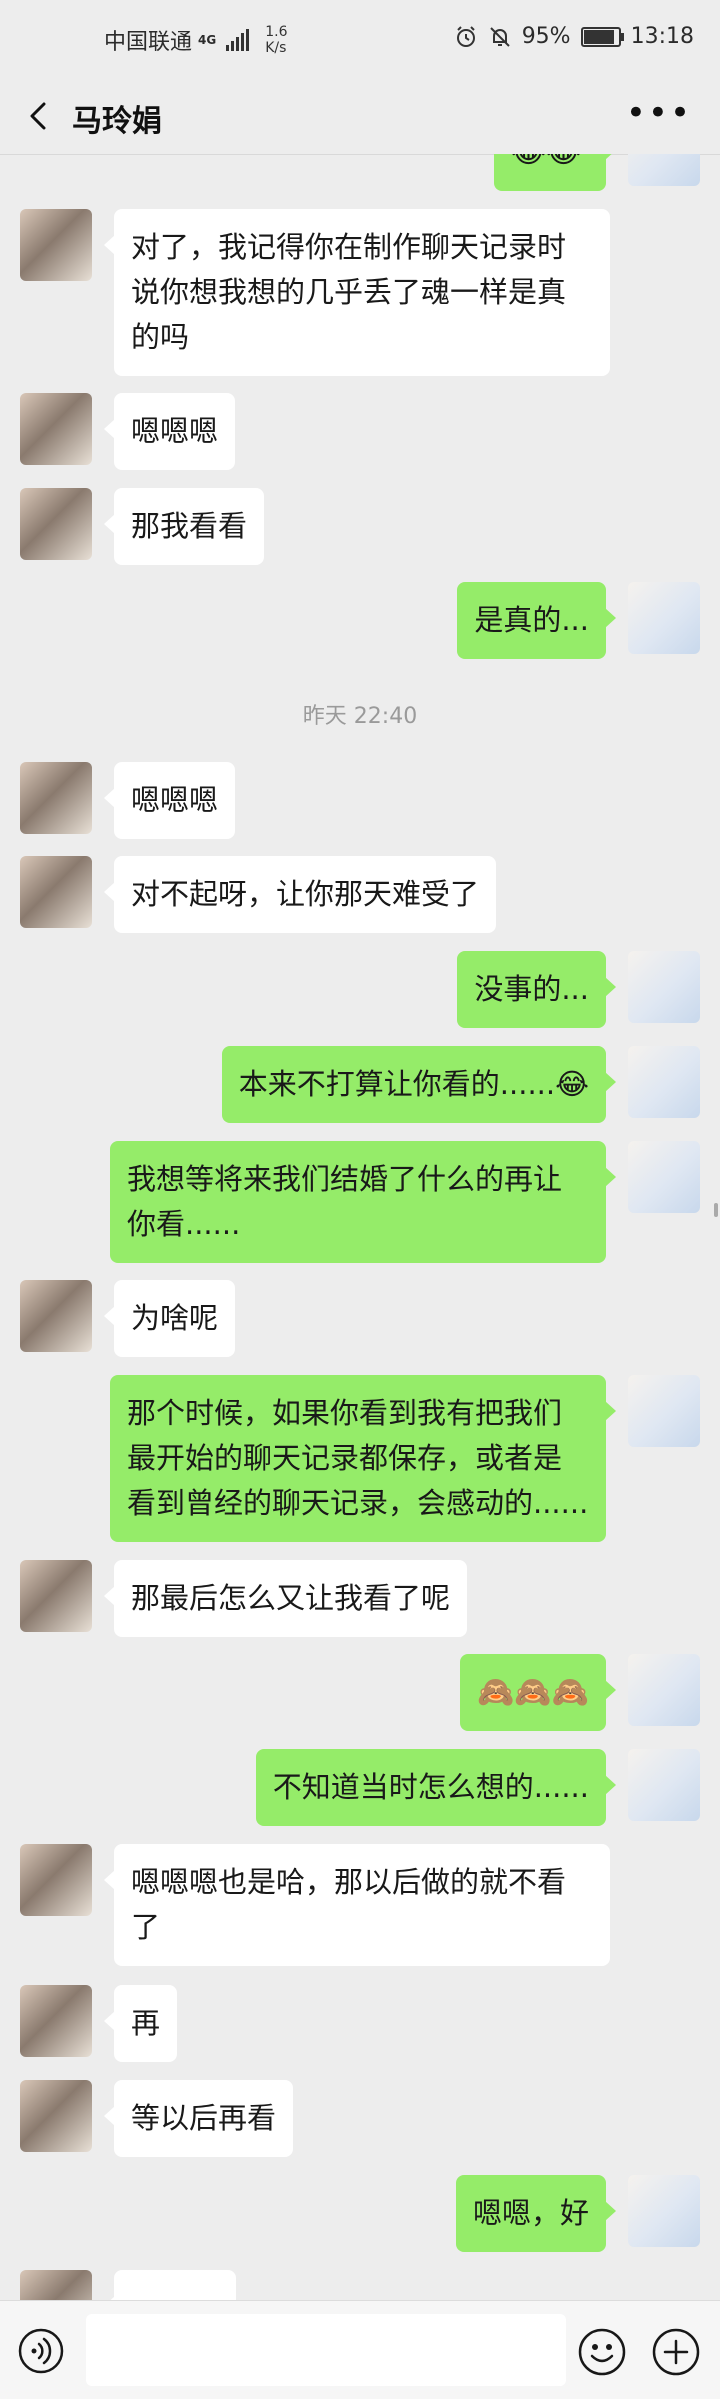 The image size is (720, 2399). What do you see at coordinates (360, 117) in the screenshot?
I see `chat-header: 马玲娟 •••` at bounding box center [360, 117].